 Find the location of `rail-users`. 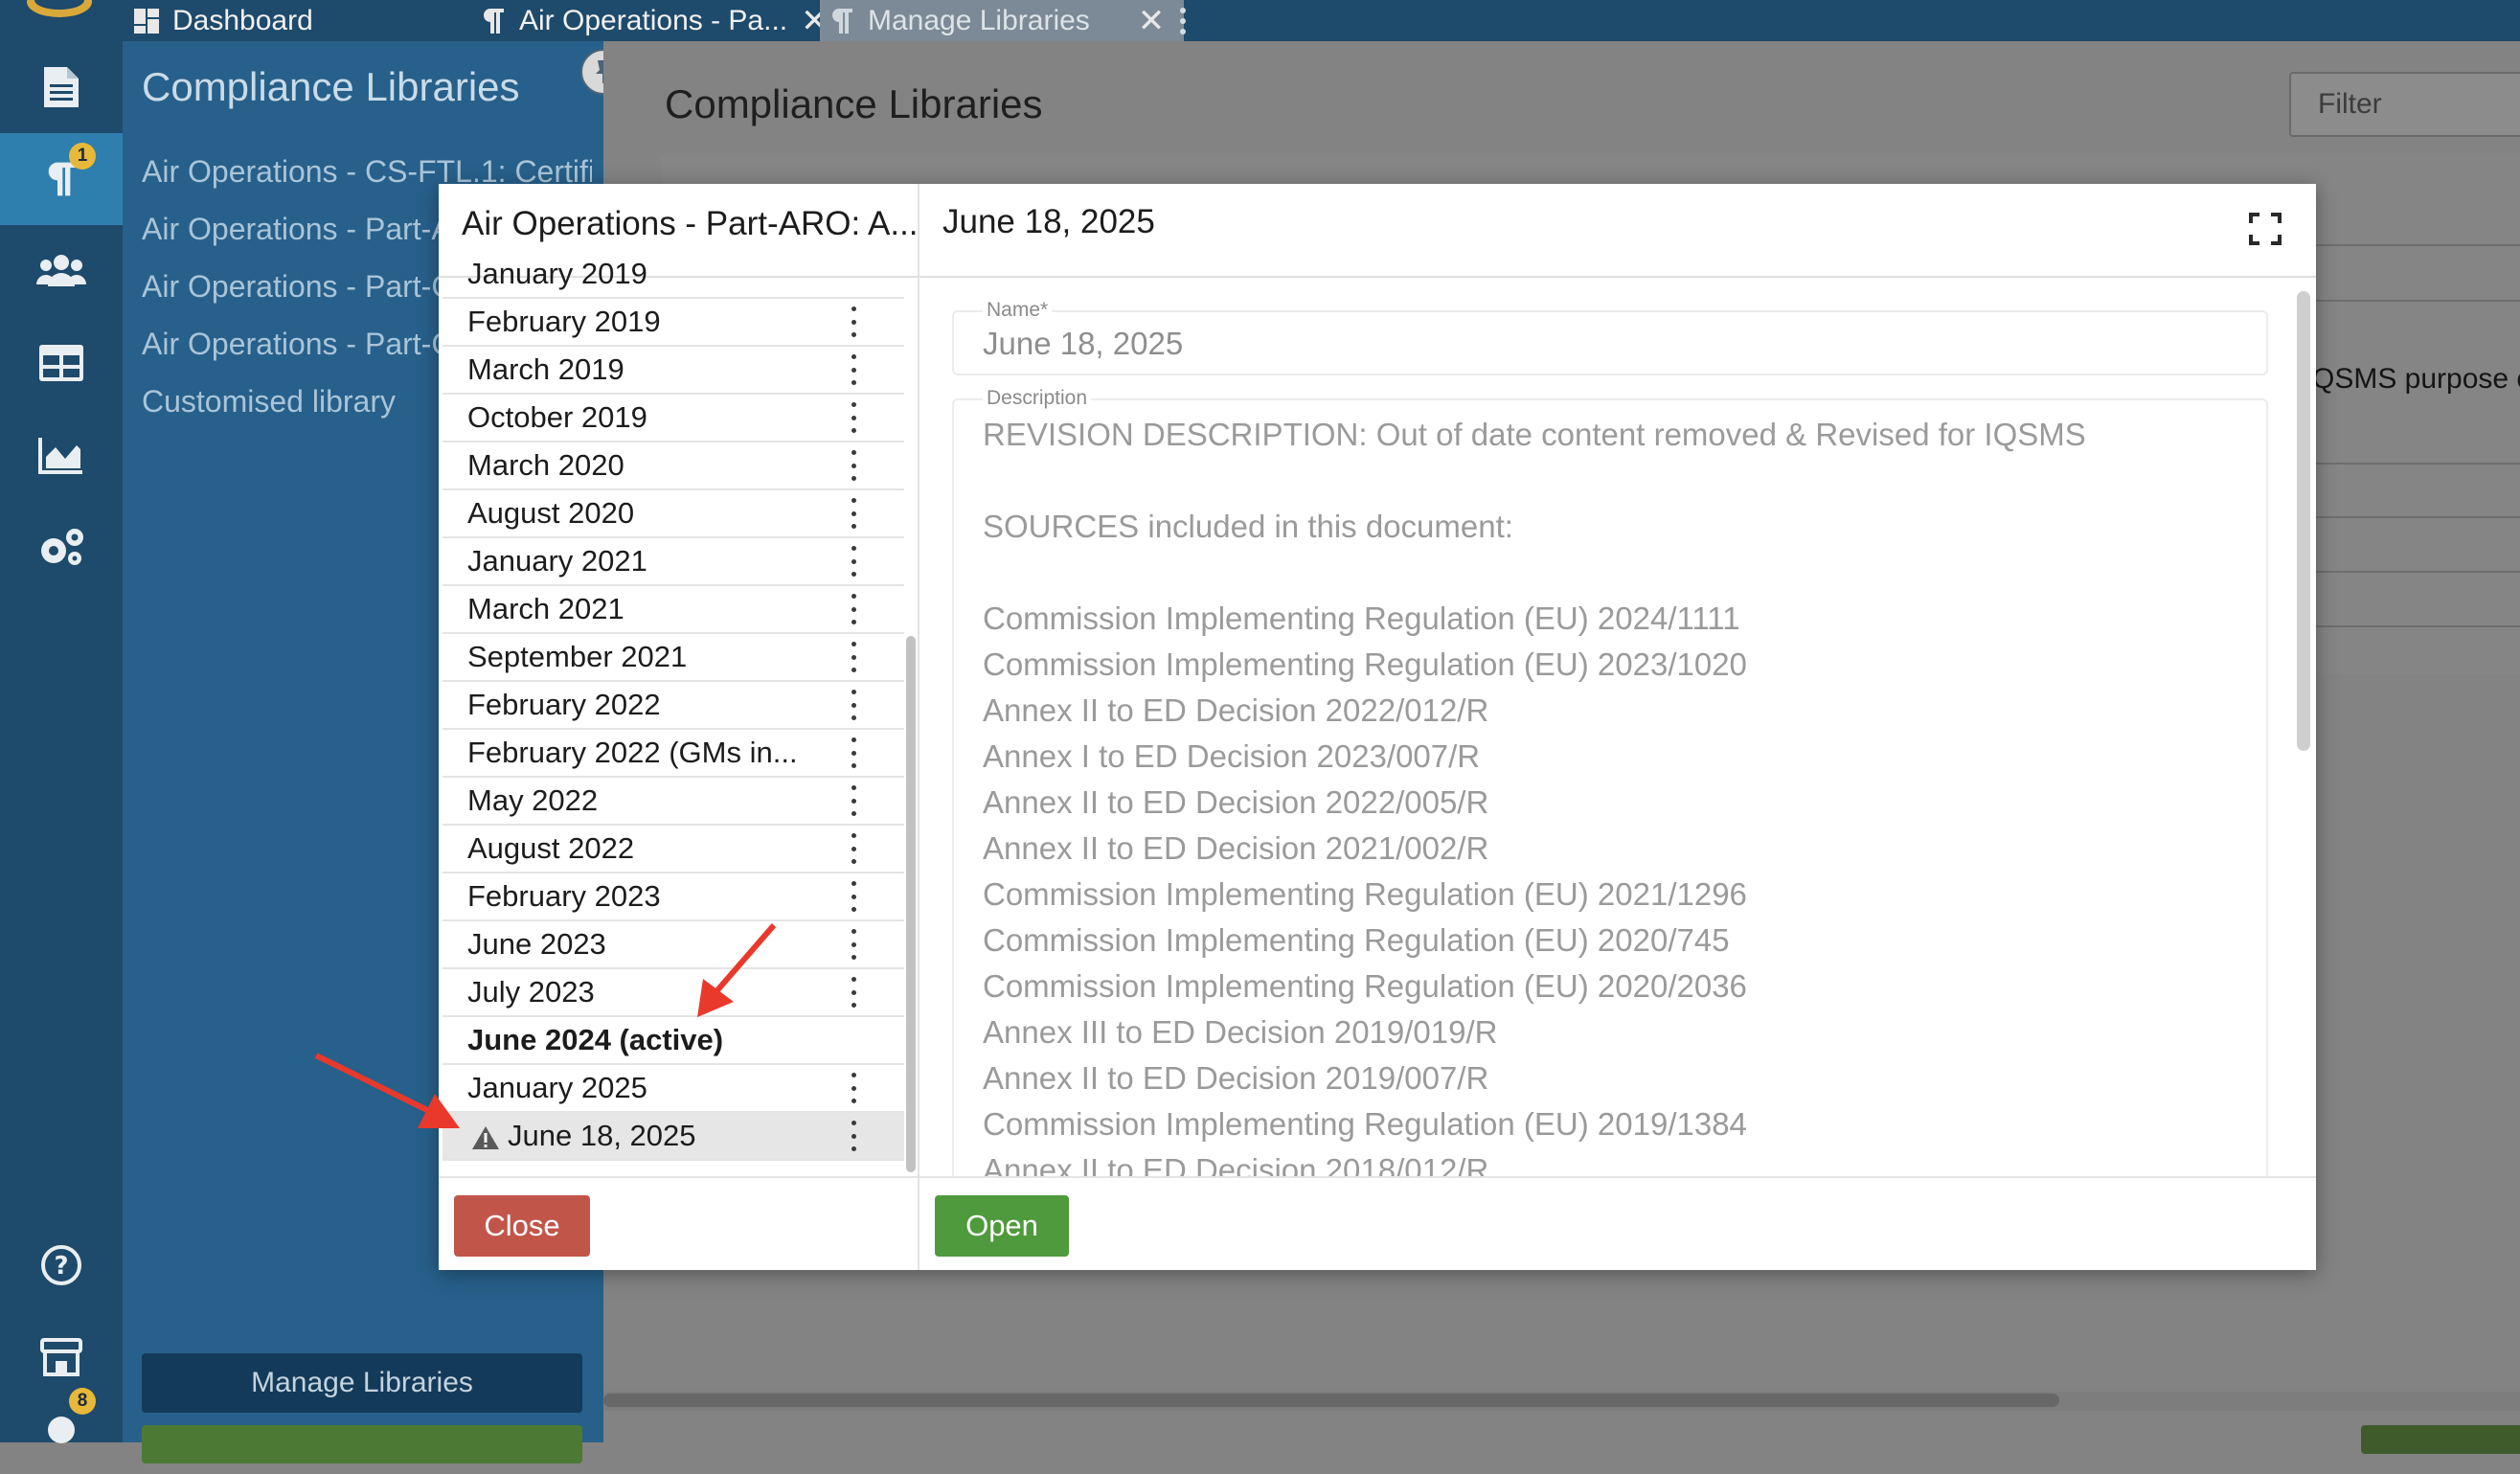

rail-users is located at coordinates (61, 271).